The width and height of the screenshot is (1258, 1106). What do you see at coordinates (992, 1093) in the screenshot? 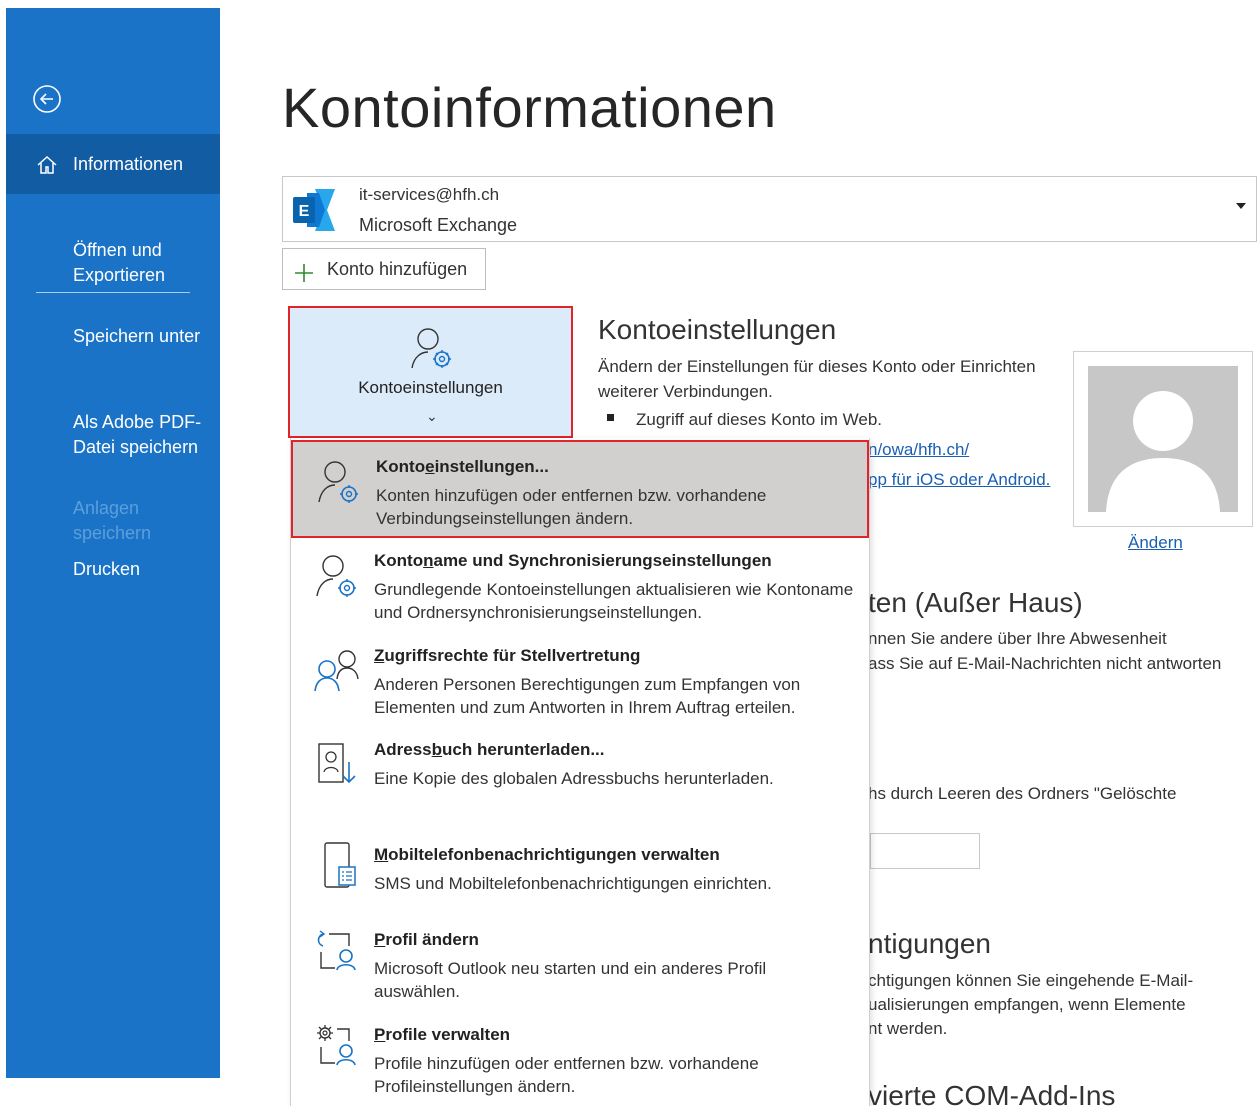
I see `section-heading-com-addins: vierte COM-Add-Ins` at bounding box center [992, 1093].